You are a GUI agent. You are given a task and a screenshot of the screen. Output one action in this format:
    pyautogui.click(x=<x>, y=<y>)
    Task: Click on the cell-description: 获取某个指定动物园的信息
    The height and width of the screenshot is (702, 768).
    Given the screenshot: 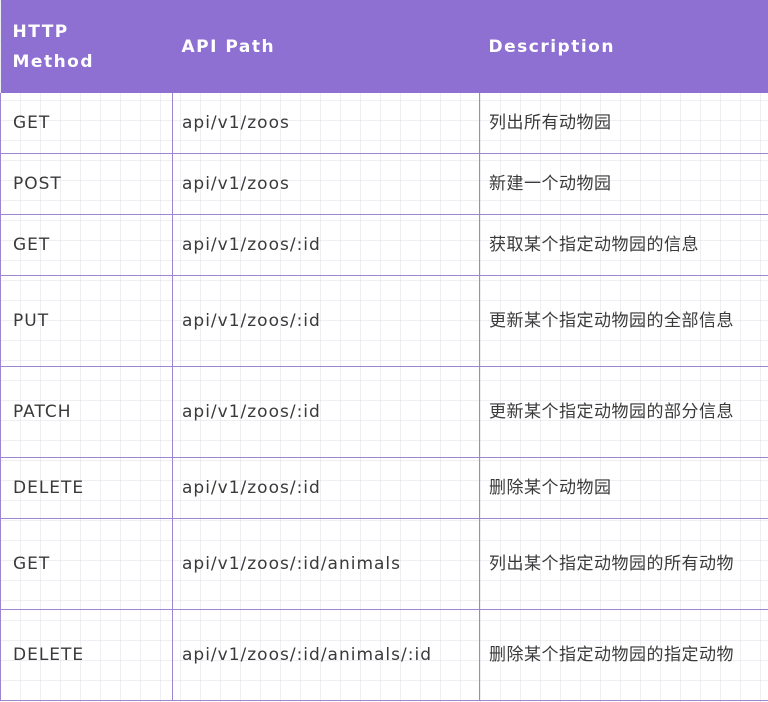 What is the action you would take?
    pyautogui.click(x=623, y=245)
    